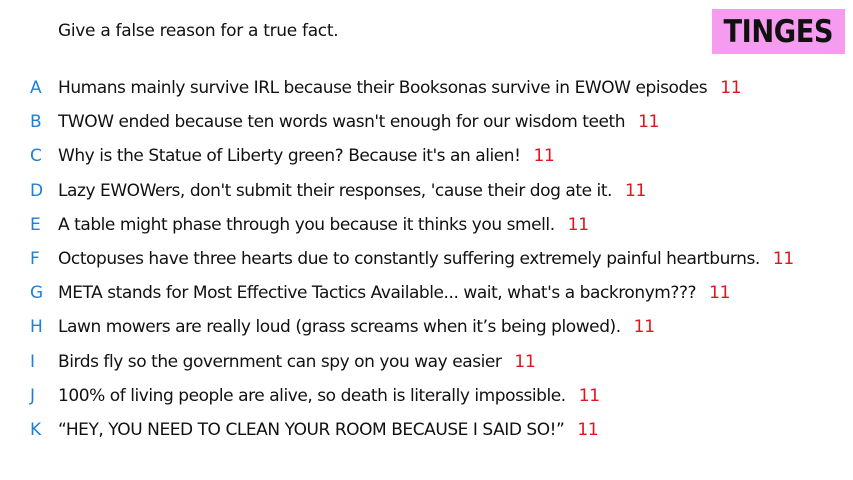 Image resolution: width=853 pixels, height=480 pixels. Describe the element at coordinates (32, 395) in the screenshot. I see `response-letter: J` at that location.